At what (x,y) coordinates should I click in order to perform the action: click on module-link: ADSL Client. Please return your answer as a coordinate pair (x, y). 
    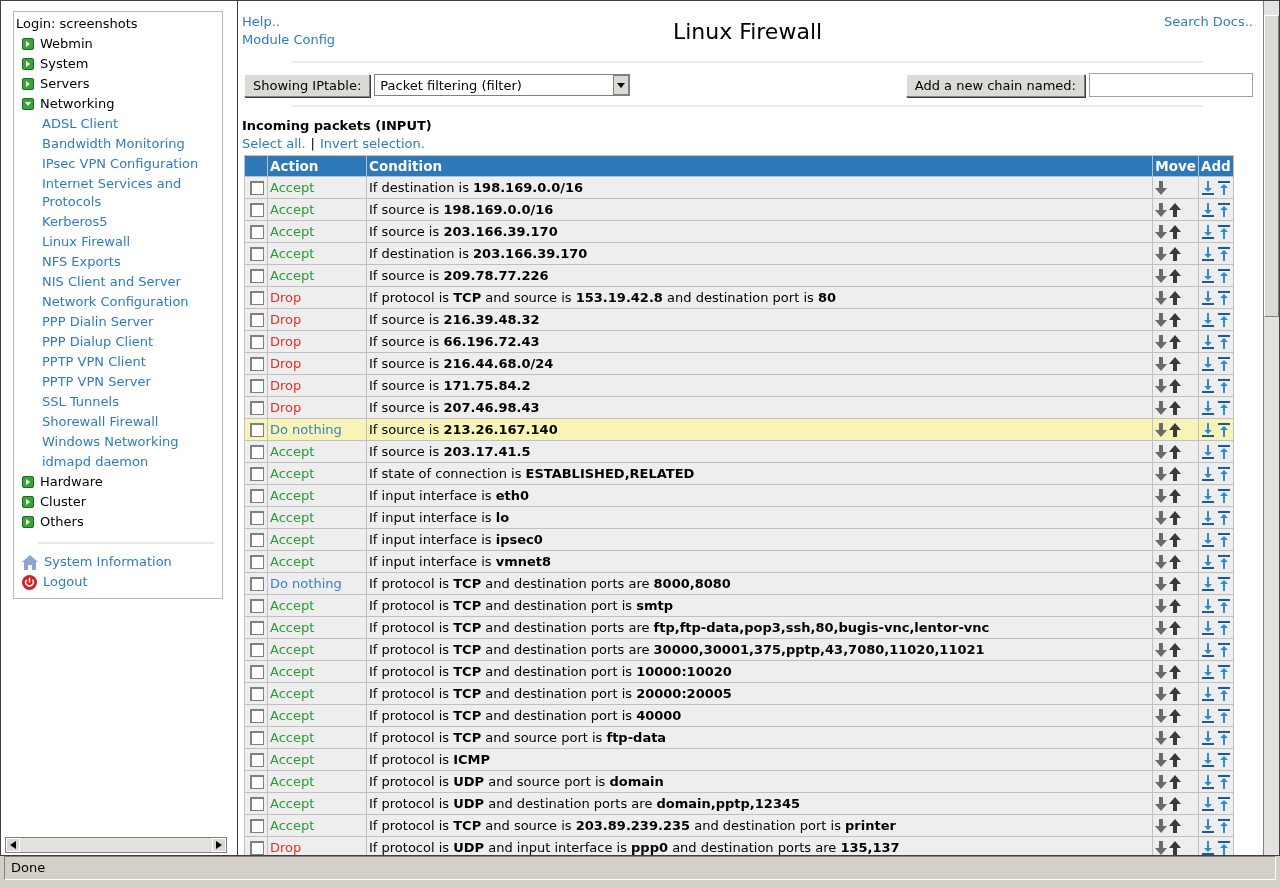
    Looking at the image, I should click on (118, 124).